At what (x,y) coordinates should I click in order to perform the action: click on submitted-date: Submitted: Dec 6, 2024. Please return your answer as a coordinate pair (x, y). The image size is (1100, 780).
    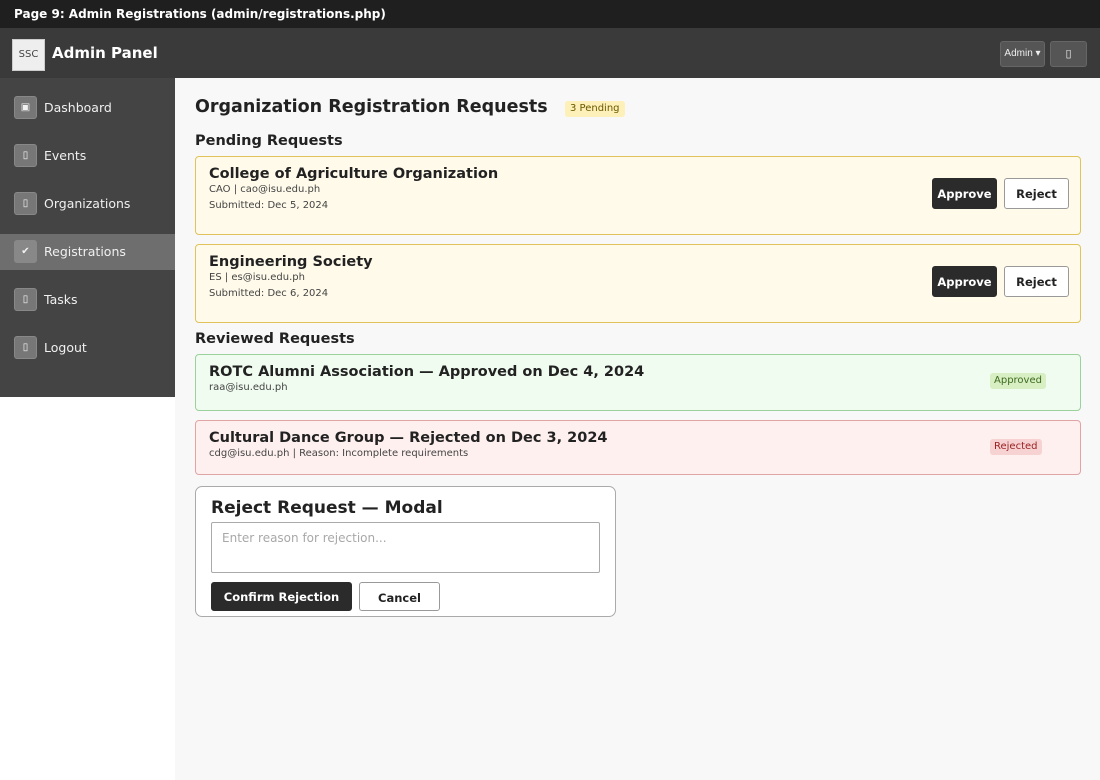
    Looking at the image, I should click on (269, 293).